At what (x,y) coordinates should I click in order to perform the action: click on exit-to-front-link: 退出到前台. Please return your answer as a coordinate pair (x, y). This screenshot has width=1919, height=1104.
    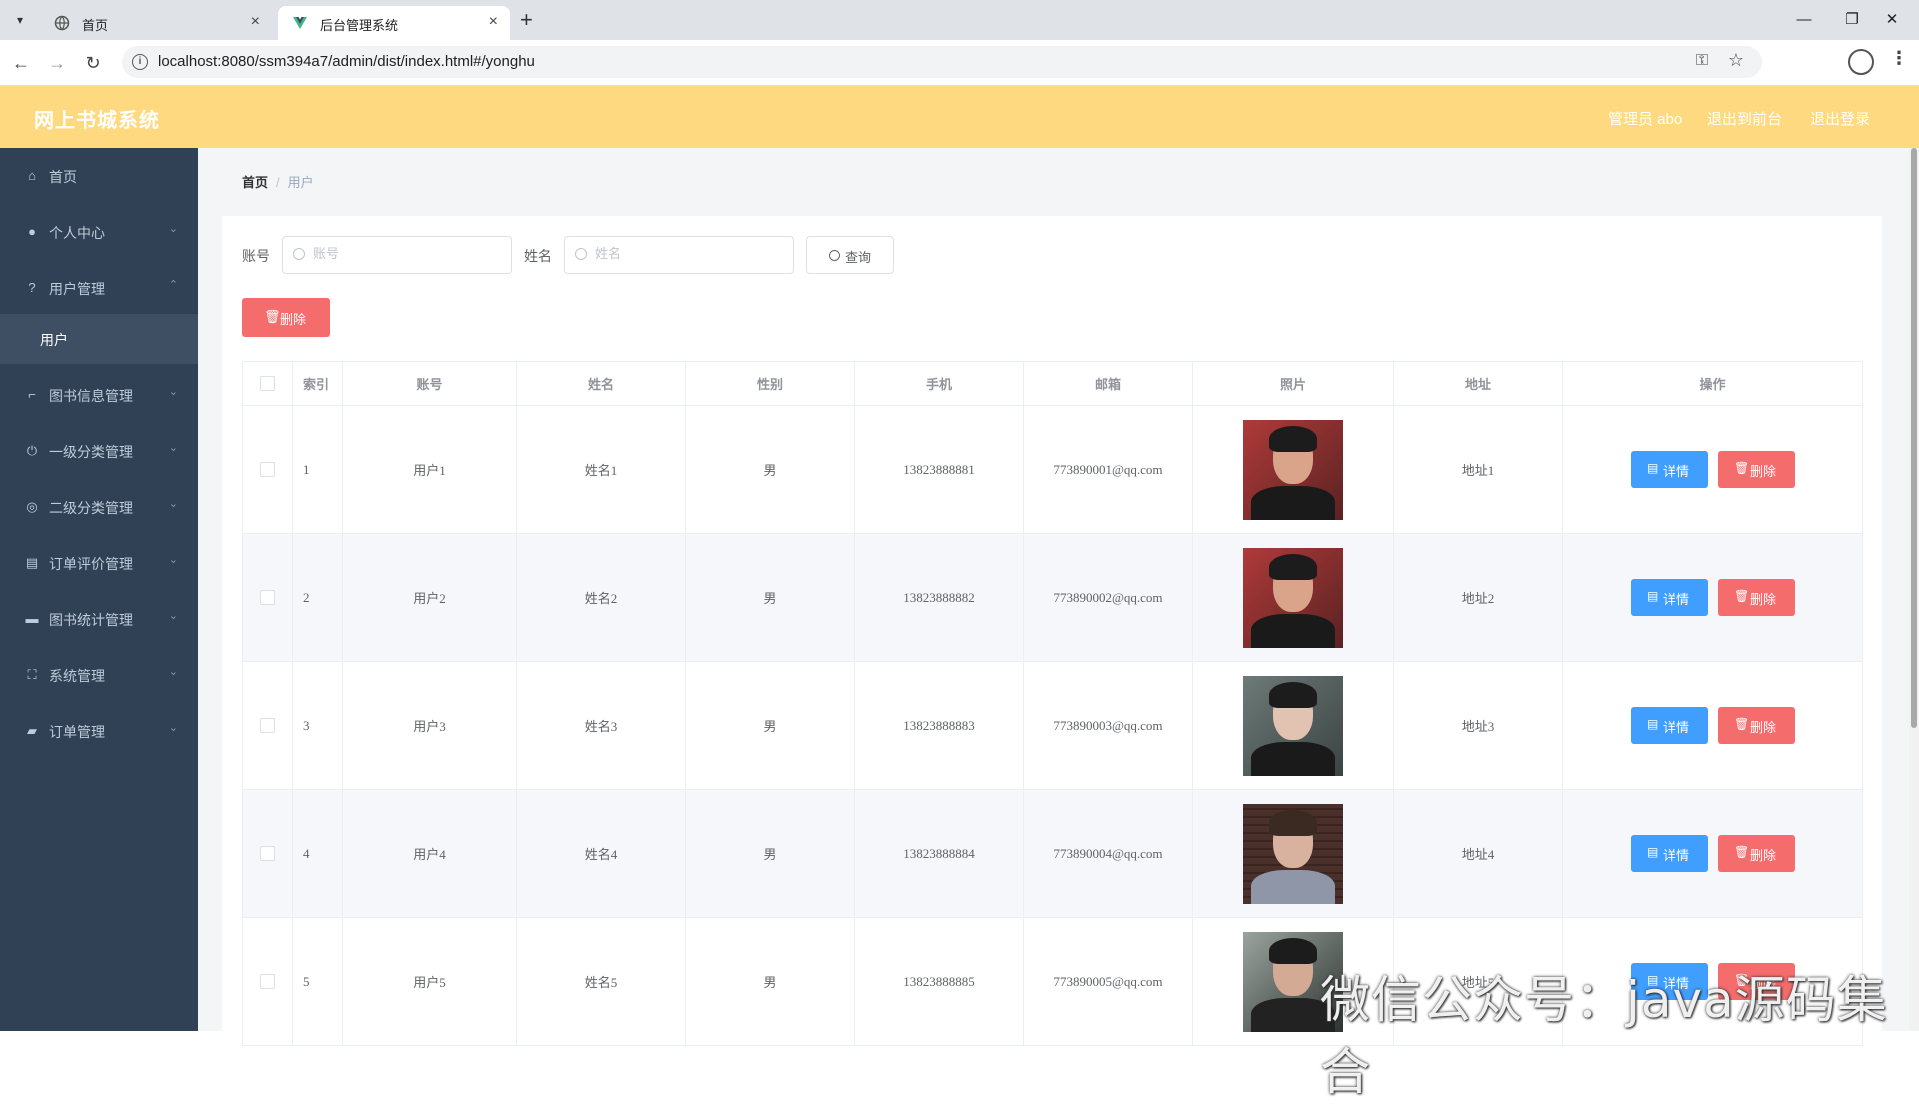
    Looking at the image, I should click on (1744, 118).